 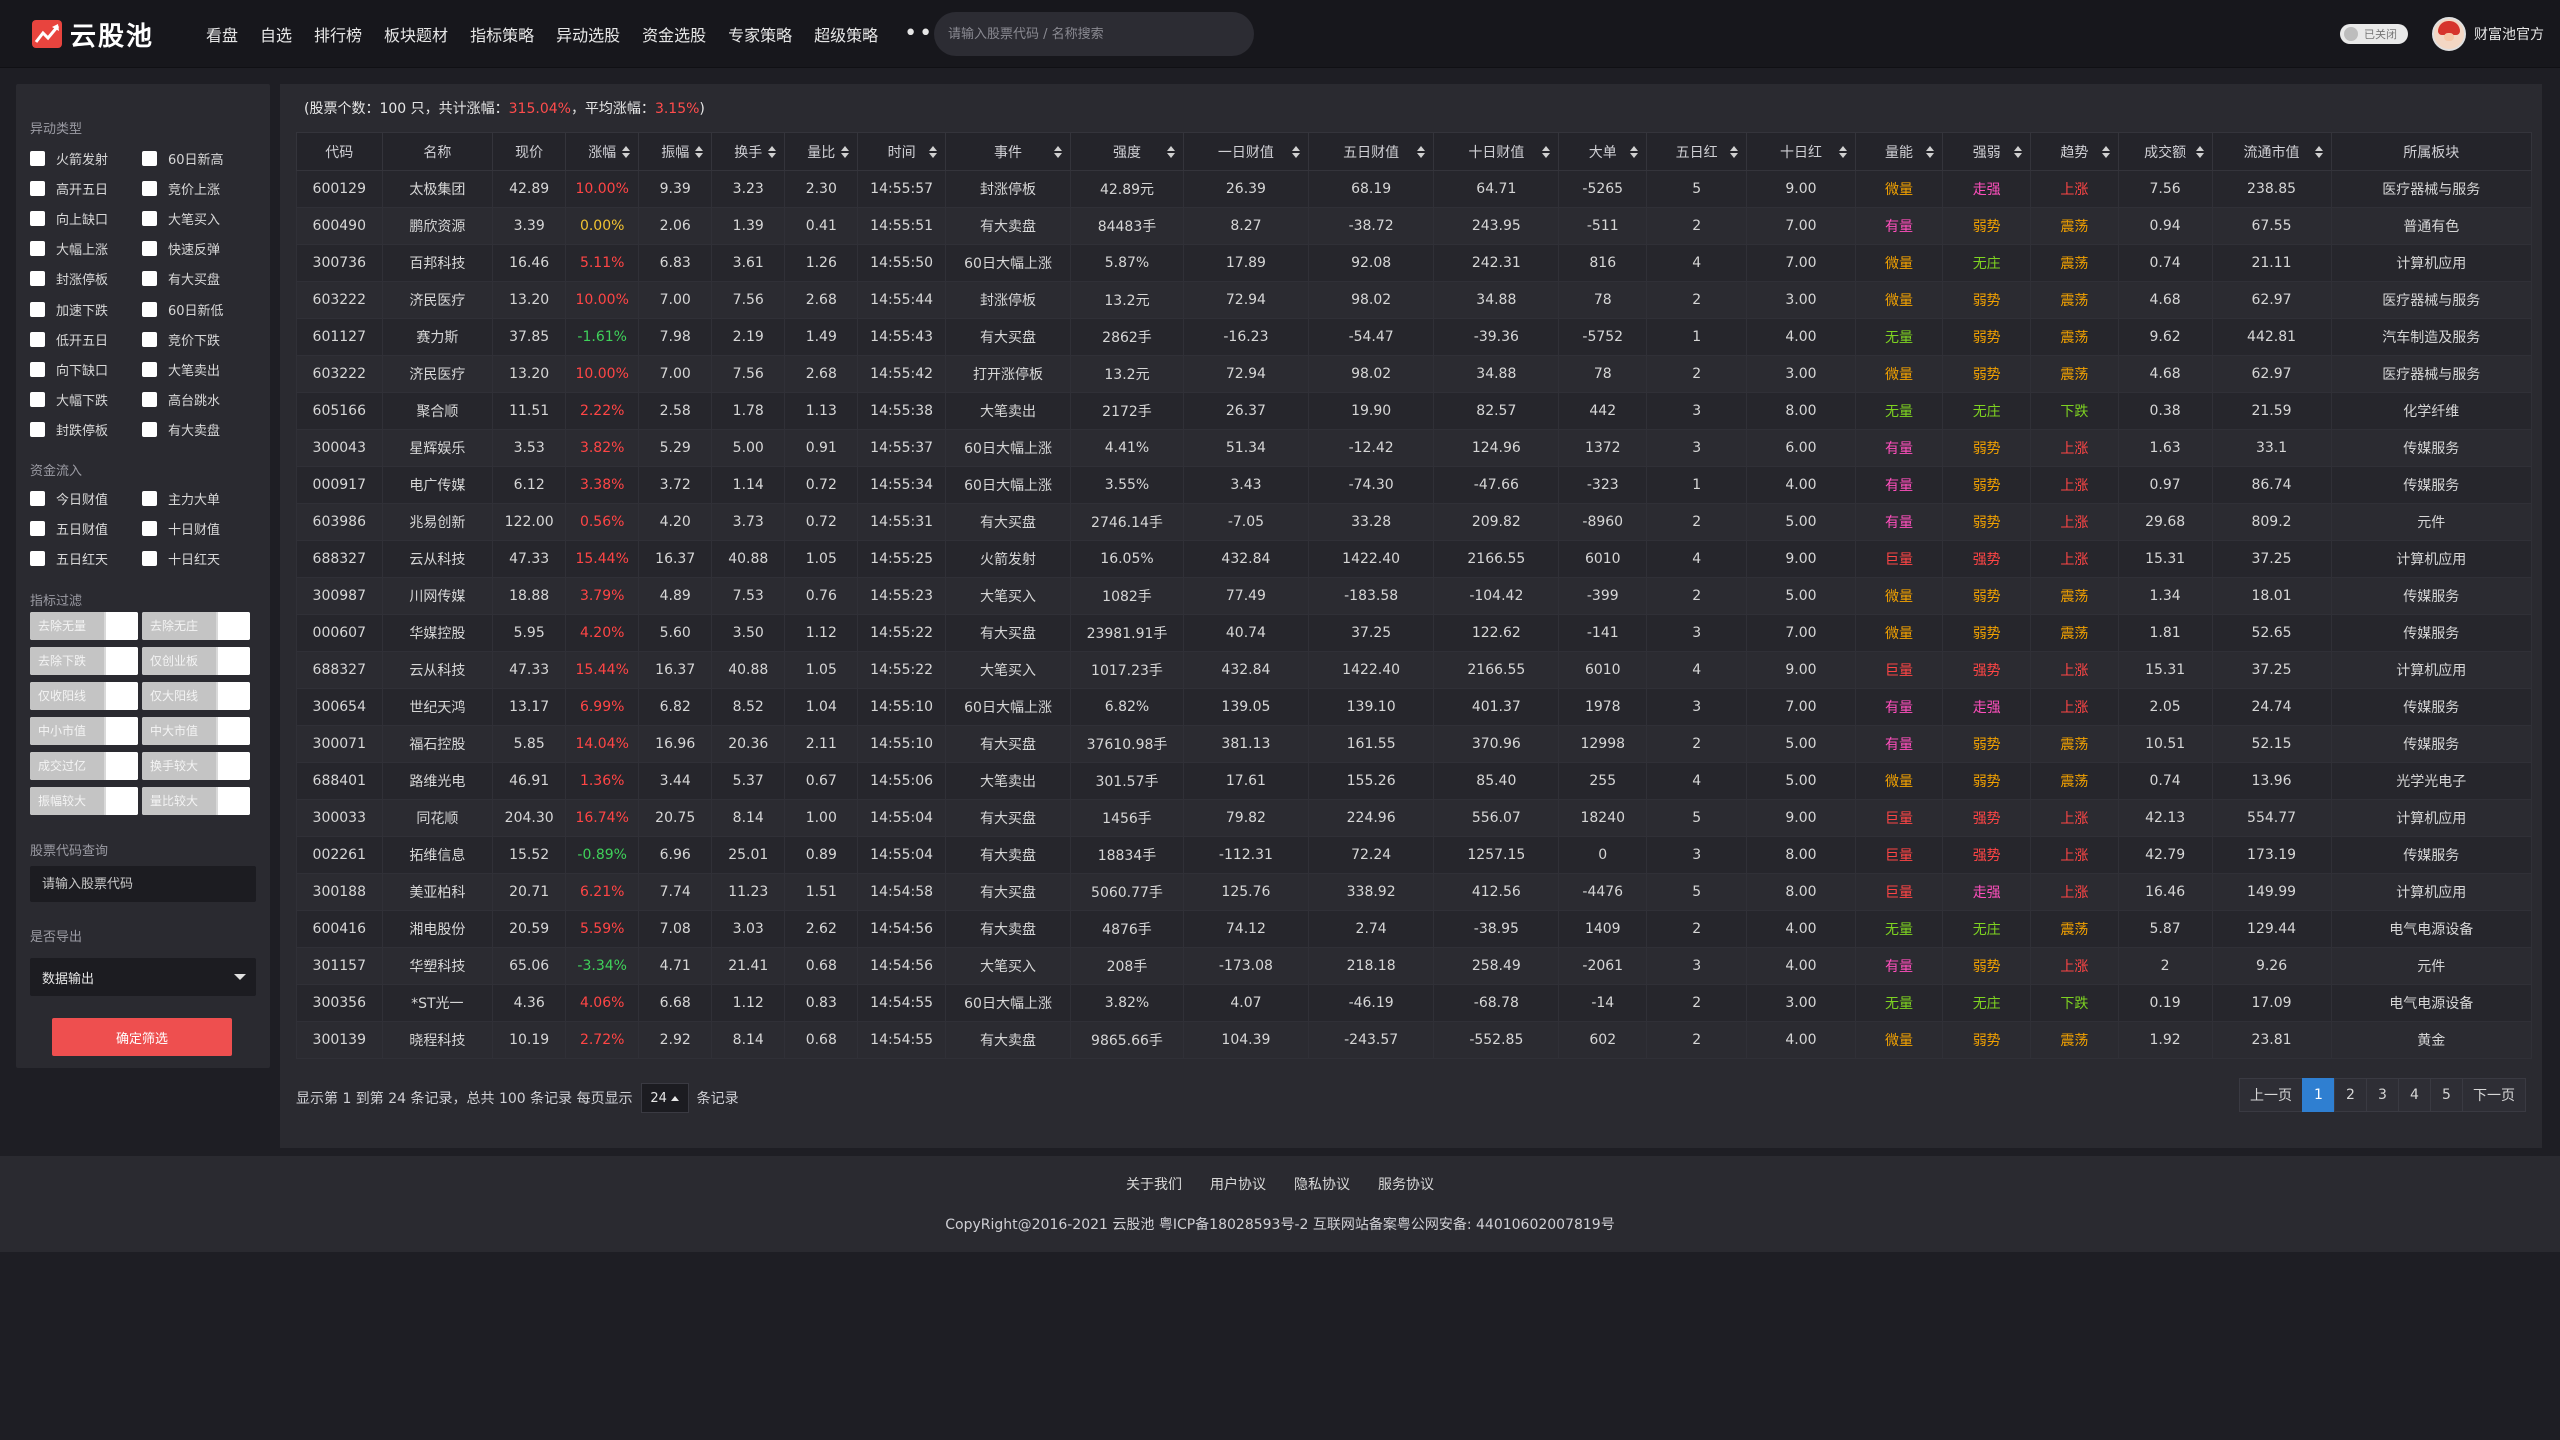 I want to click on nav-item-1: 自选, so click(x=276, y=34).